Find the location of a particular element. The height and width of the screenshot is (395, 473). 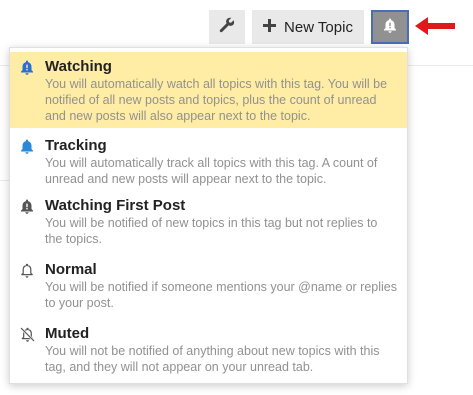

bell-outline-icon is located at coordinates (27, 271).